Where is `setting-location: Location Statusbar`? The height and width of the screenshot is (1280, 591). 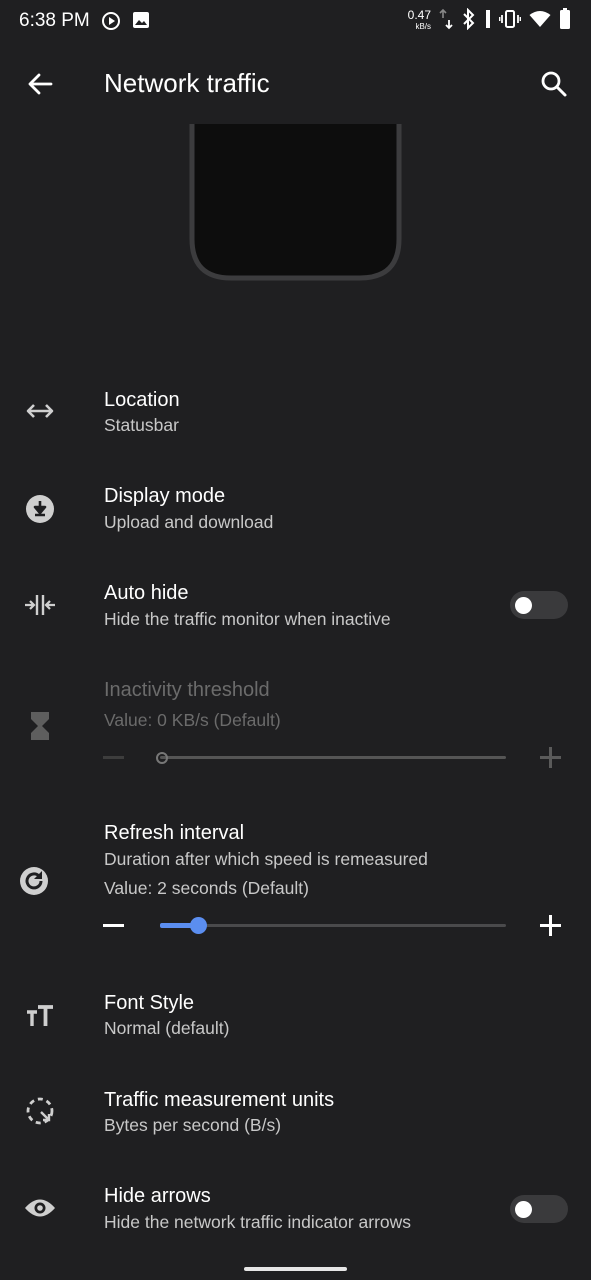
setting-location: Location Statusbar is located at coordinates (295, 425).